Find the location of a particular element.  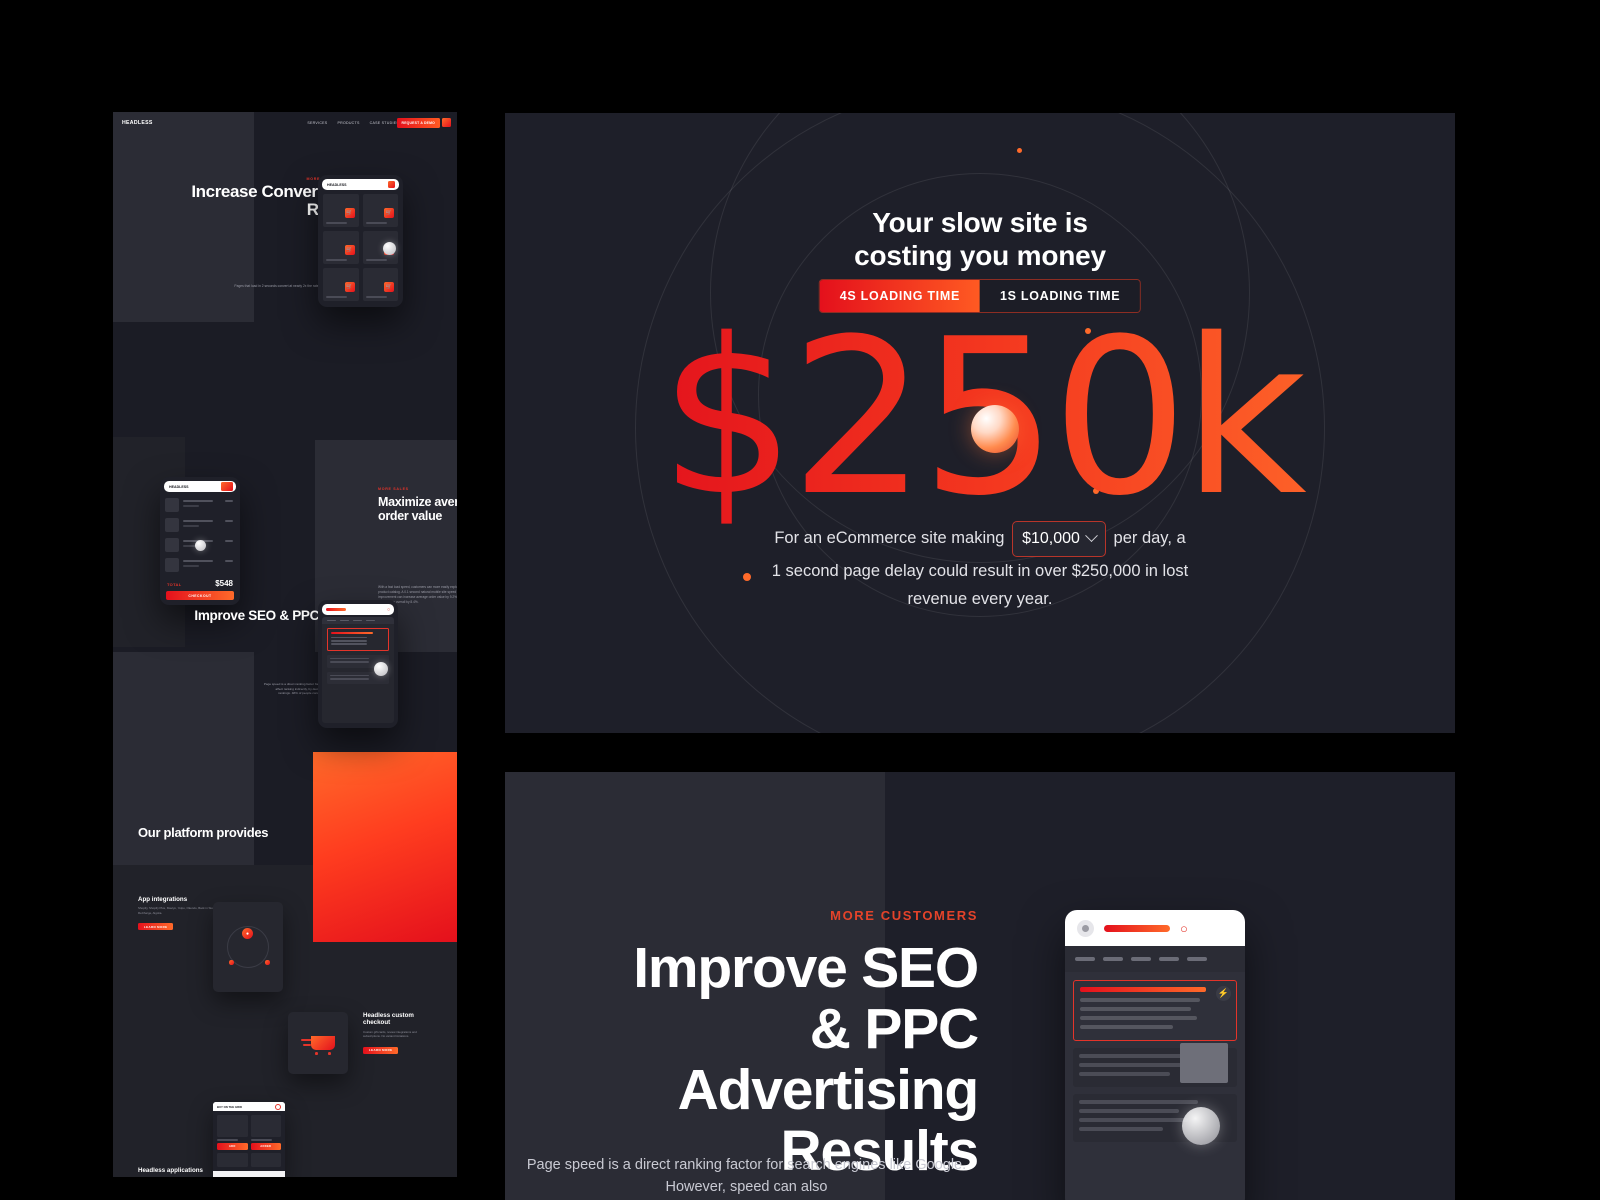

phone-topbar: ○ is located at coordinates (358, 609).